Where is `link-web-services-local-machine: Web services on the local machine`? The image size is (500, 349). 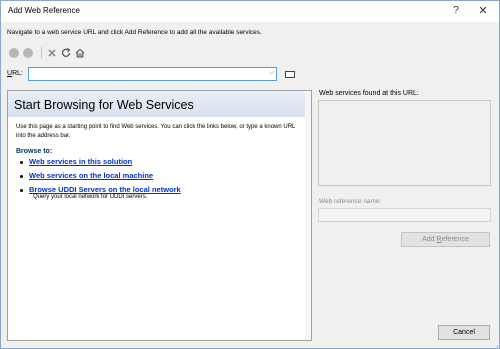 link-web-services-local-machine: Web services on the local machine is located at coordinates (91, 175).